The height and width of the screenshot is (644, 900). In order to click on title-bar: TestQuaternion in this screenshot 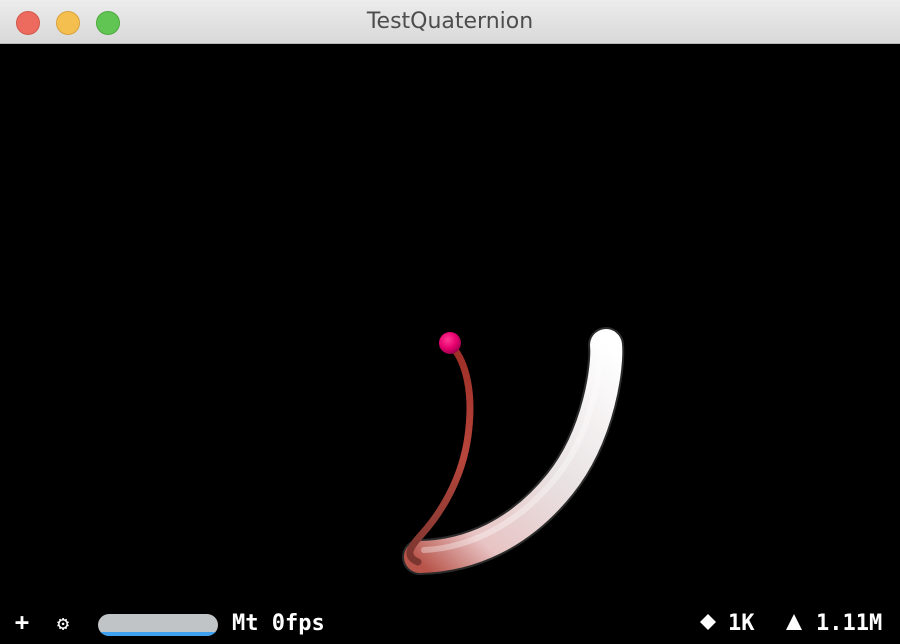, I will do `click(450, 22)`.